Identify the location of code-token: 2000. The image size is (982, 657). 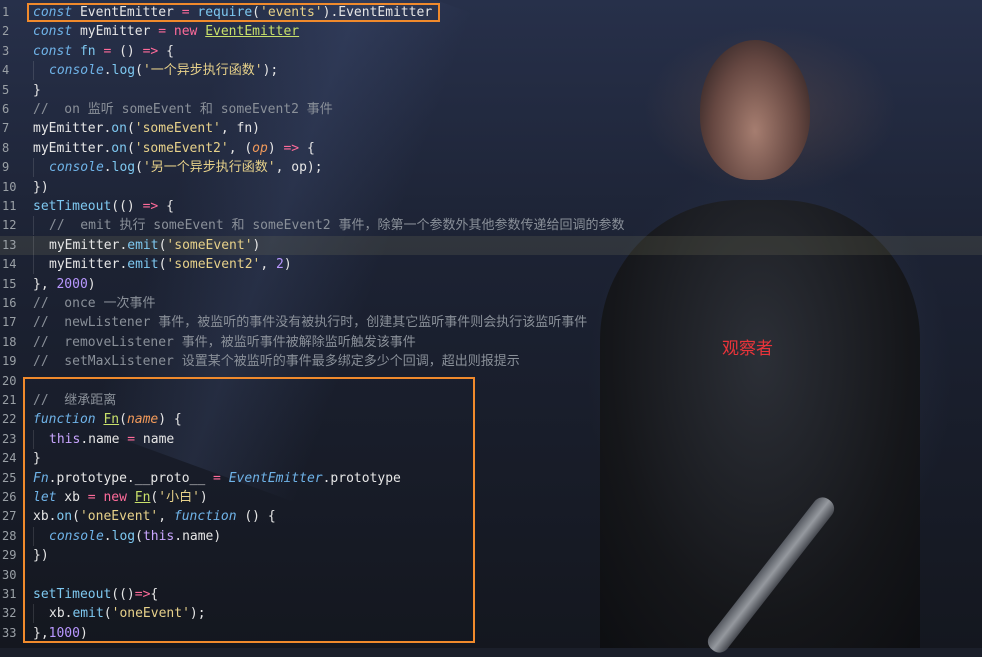
(72, 284).